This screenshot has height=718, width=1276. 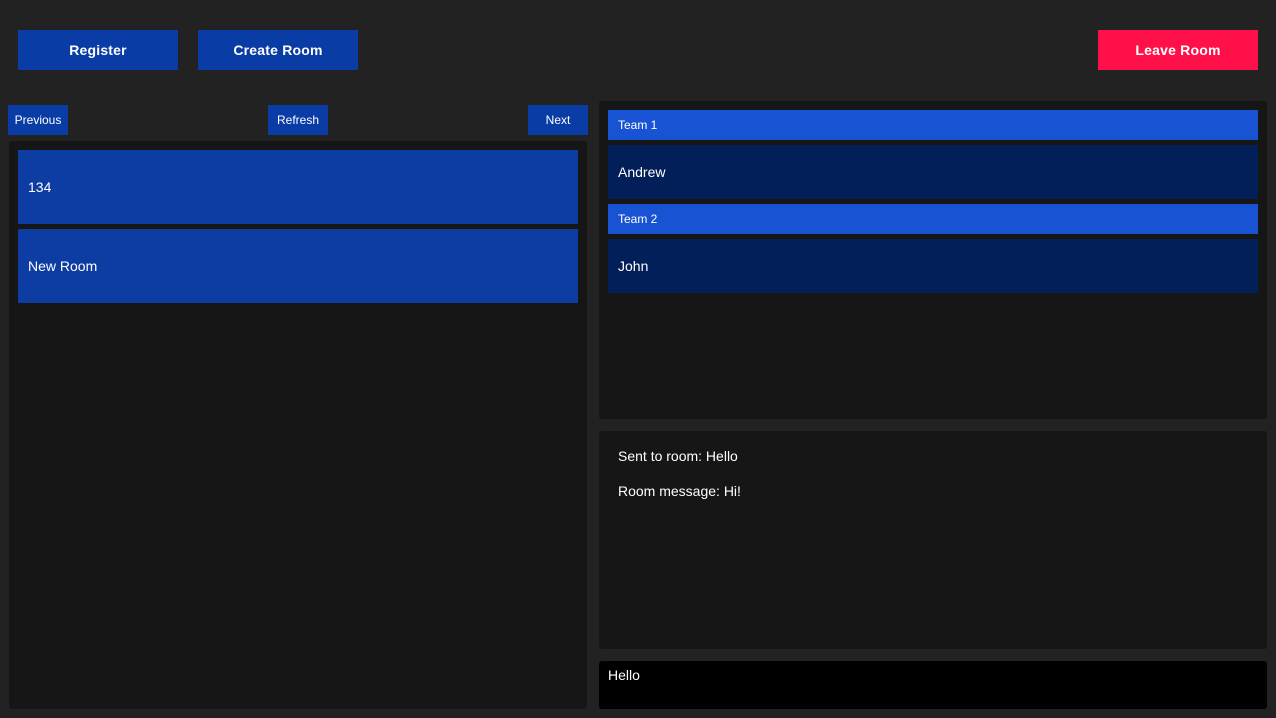 I want to click on team-header: Team 2, so click(x=933, y=219).